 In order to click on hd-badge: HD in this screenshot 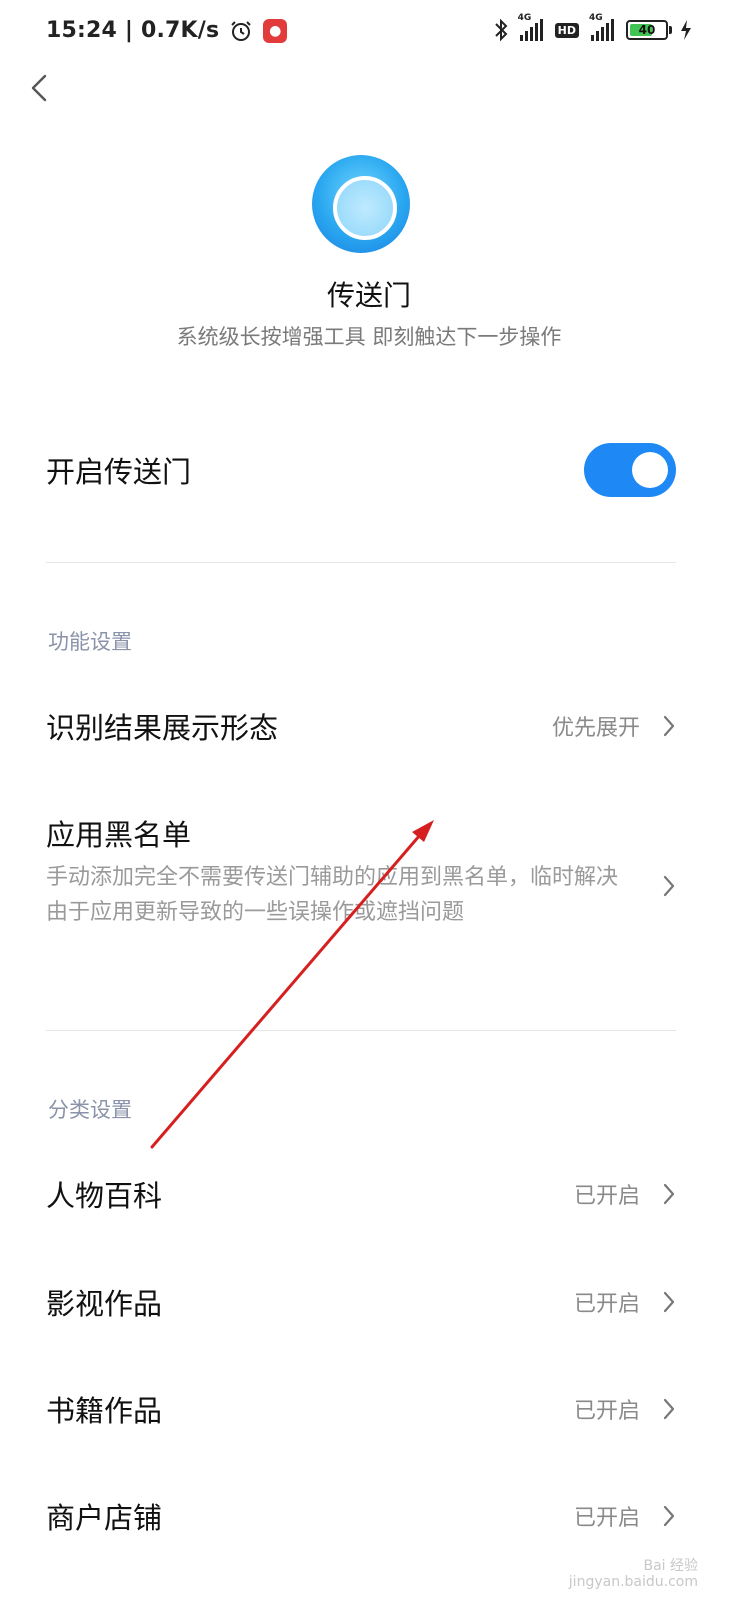, I will do `click(566, 30)`.